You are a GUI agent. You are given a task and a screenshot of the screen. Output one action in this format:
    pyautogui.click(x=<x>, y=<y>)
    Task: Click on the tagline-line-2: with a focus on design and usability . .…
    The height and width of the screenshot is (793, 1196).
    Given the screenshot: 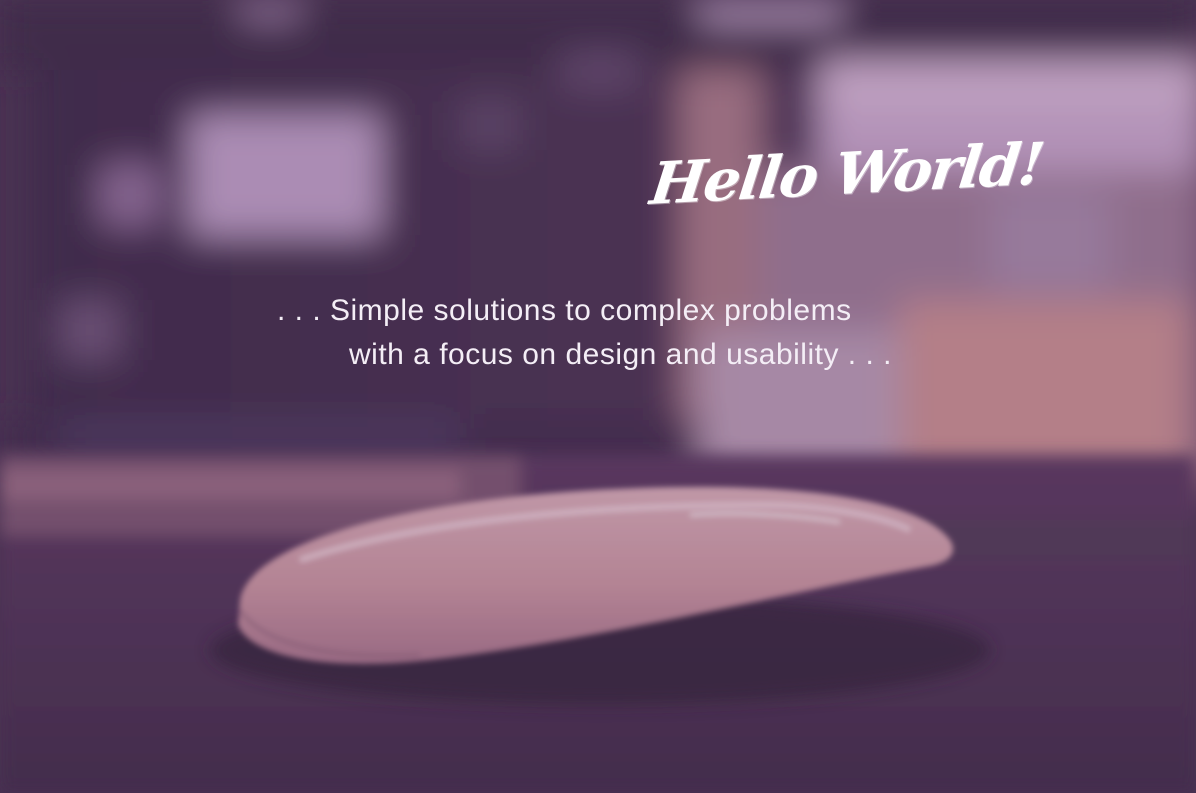 What is the action you would take?
    pyautogui.click(x=620, y=354)
    